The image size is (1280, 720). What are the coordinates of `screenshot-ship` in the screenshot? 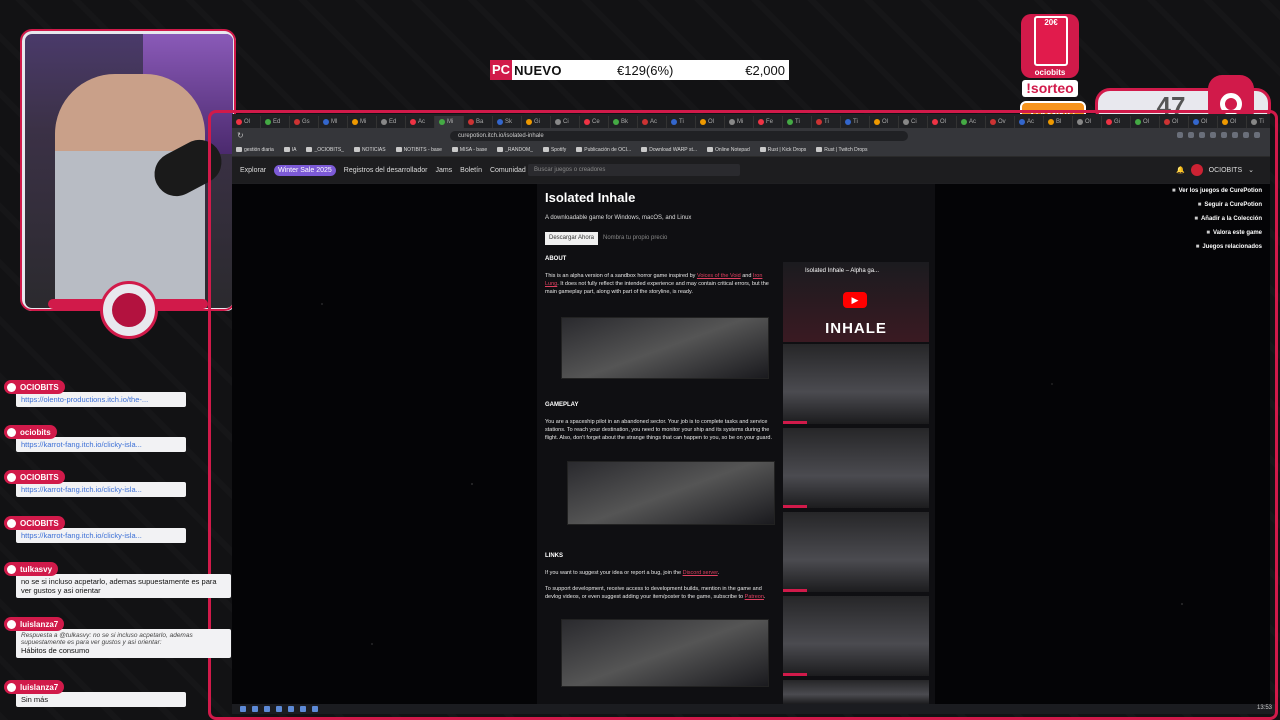 It's located at (665, 348).